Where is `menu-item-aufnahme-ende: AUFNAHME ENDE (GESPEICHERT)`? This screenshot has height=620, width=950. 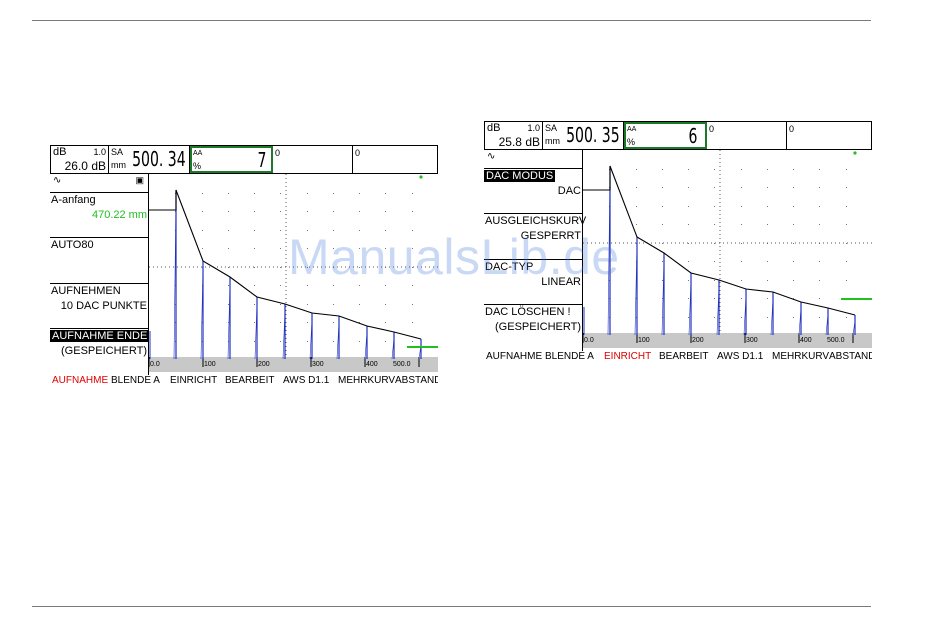
menu-item-aufnahme-ende: AUFNAHME ENDE (GESPEICHERT) is located at coordinates (100, 352).